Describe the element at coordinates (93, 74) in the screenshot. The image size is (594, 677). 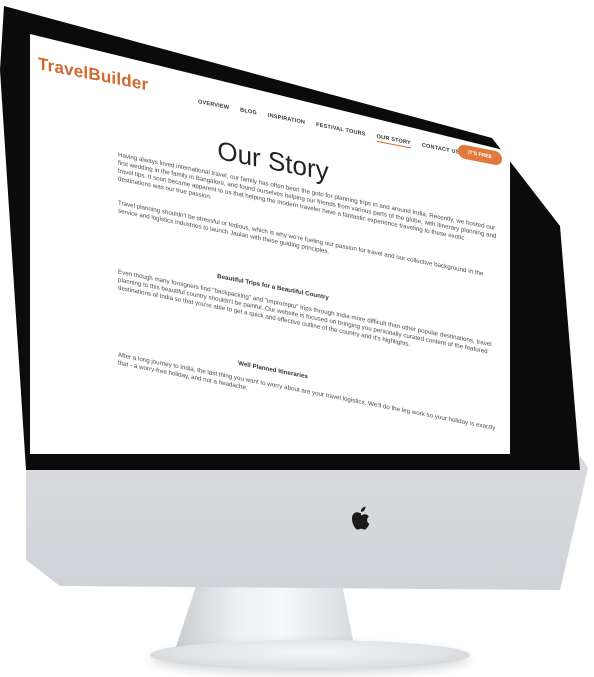
I see `brand-logo: TravelBuilder` at that location.